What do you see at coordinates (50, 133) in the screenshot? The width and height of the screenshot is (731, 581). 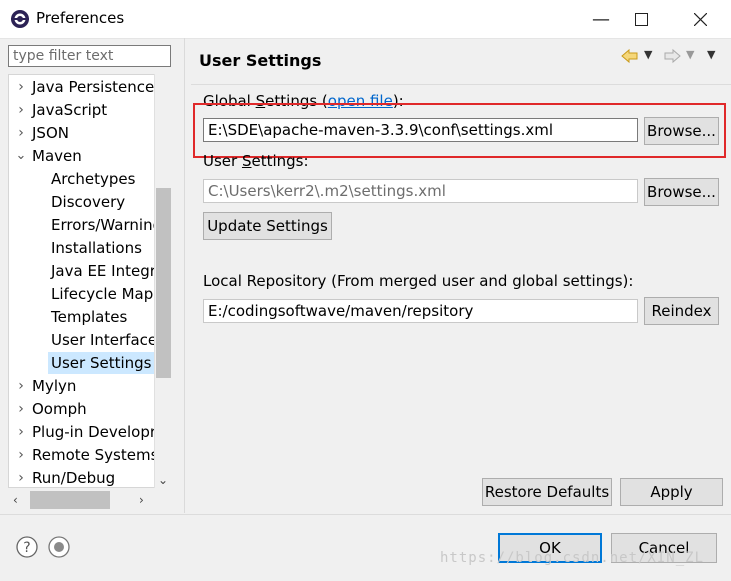 I see `tree-item: JSON` at bounding box center [50, 133].